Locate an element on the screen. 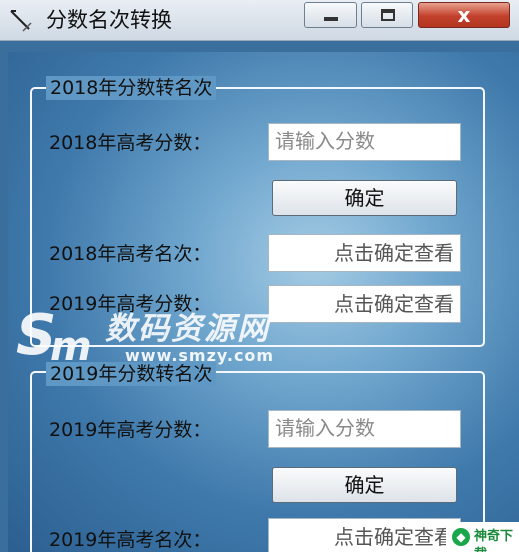 This screenshot has width=519, height=552. minimize-button is located at coordinates (330, 15).